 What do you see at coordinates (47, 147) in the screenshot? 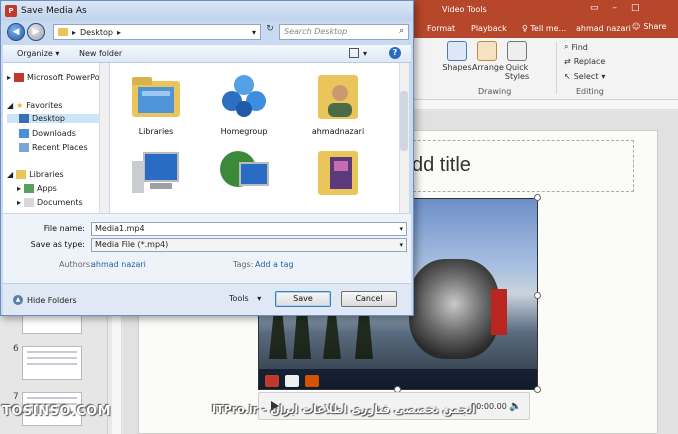
I see `nav-item-recent-places: Recent Places` at bounding box center [47, 147].